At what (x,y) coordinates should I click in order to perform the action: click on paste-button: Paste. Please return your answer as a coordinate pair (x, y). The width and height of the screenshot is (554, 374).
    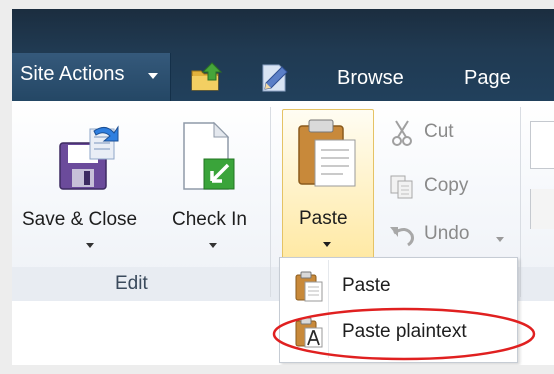
    Looking at the image, I should click on (328, 184).